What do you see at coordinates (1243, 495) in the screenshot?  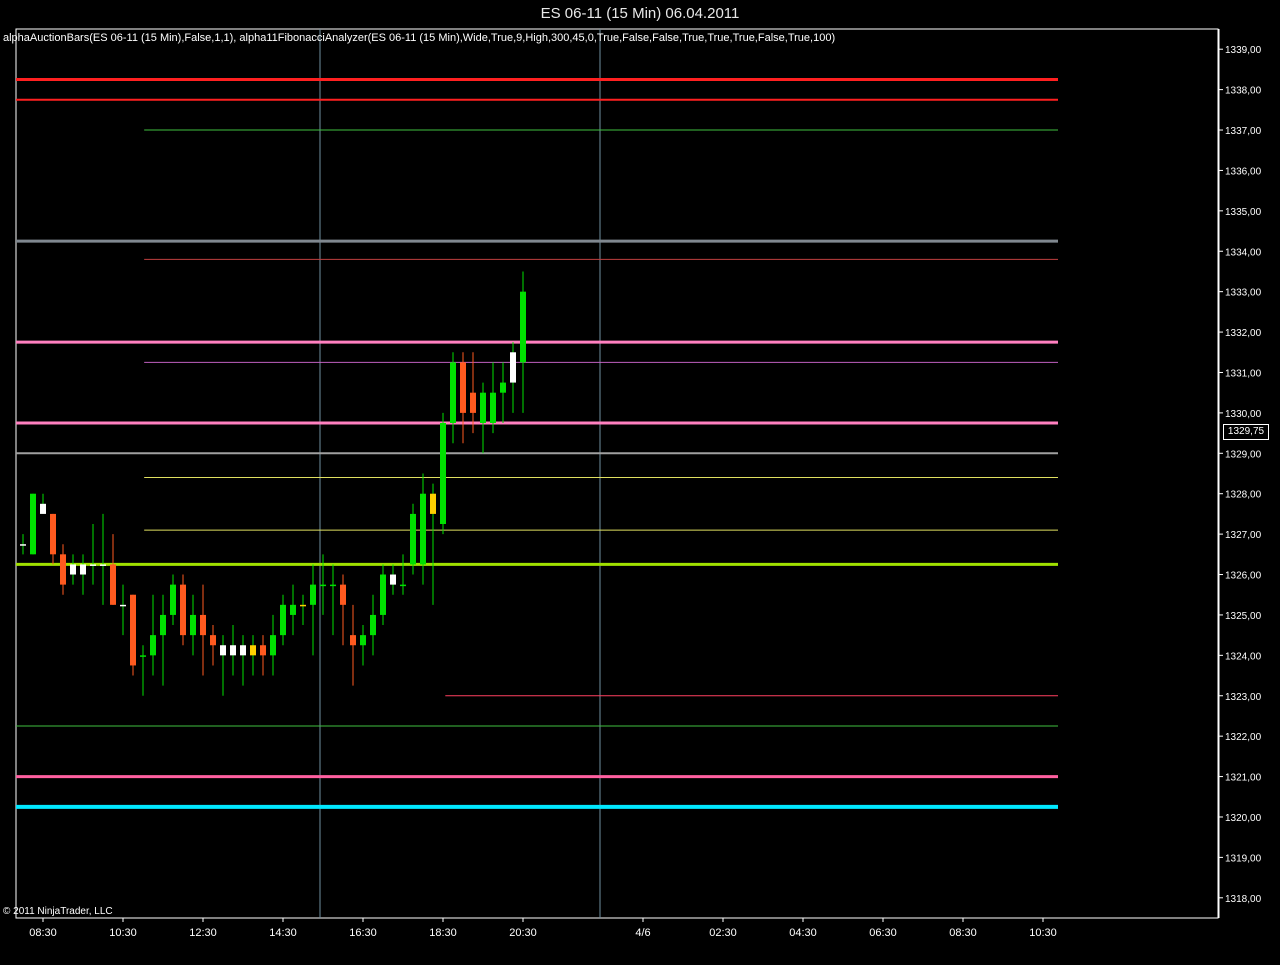 I see `y-tick-label: 1328,00` at bounding box center [1243, 495].